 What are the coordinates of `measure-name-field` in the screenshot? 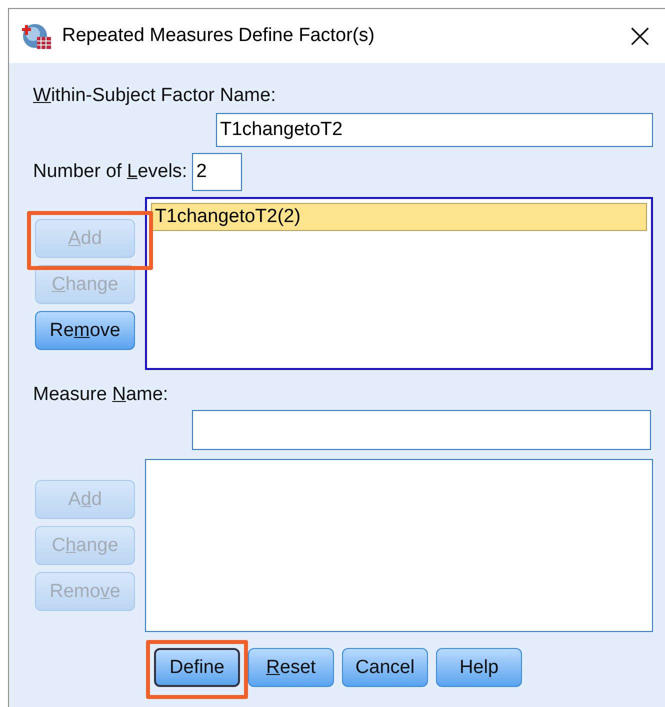 It's located at (421, 430).